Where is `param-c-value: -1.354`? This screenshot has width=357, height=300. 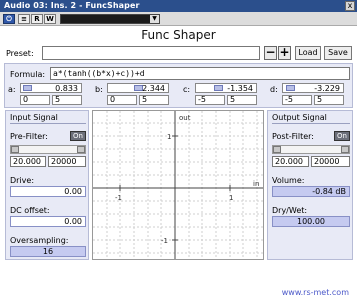
param-c-value: -1.354 is located at coordinates (240, 88).